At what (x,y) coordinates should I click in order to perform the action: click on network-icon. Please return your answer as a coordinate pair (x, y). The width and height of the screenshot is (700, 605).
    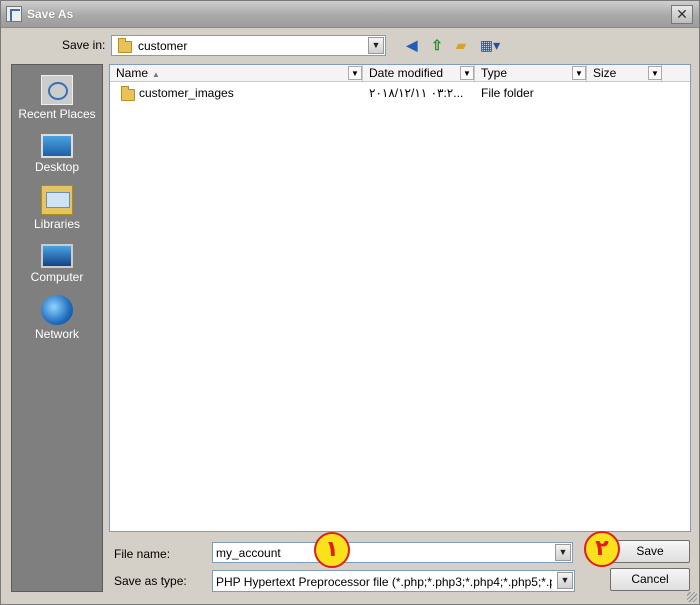
    Looking at the image, I should click on (57, 310).